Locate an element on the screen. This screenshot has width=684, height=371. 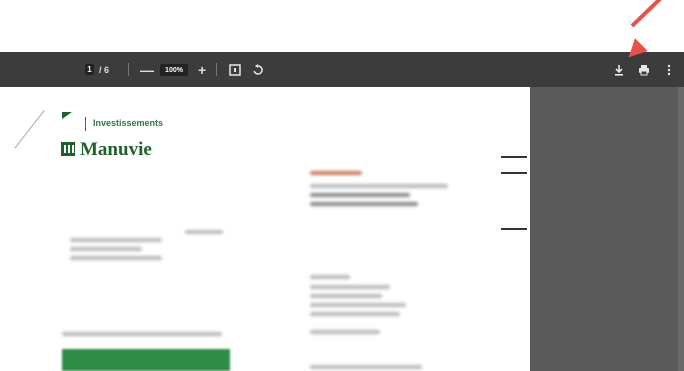
blurred-statement-heading is located at coordinates (336, 173).